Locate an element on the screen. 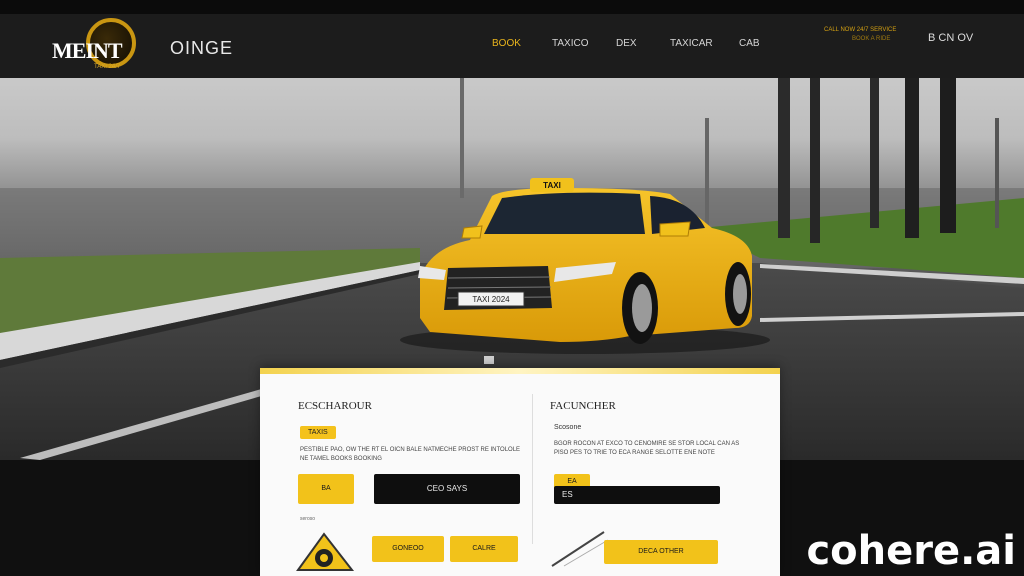 The height and width of the screenshot is (576, 1024). panel-divider is located at coordinates (532, 469).